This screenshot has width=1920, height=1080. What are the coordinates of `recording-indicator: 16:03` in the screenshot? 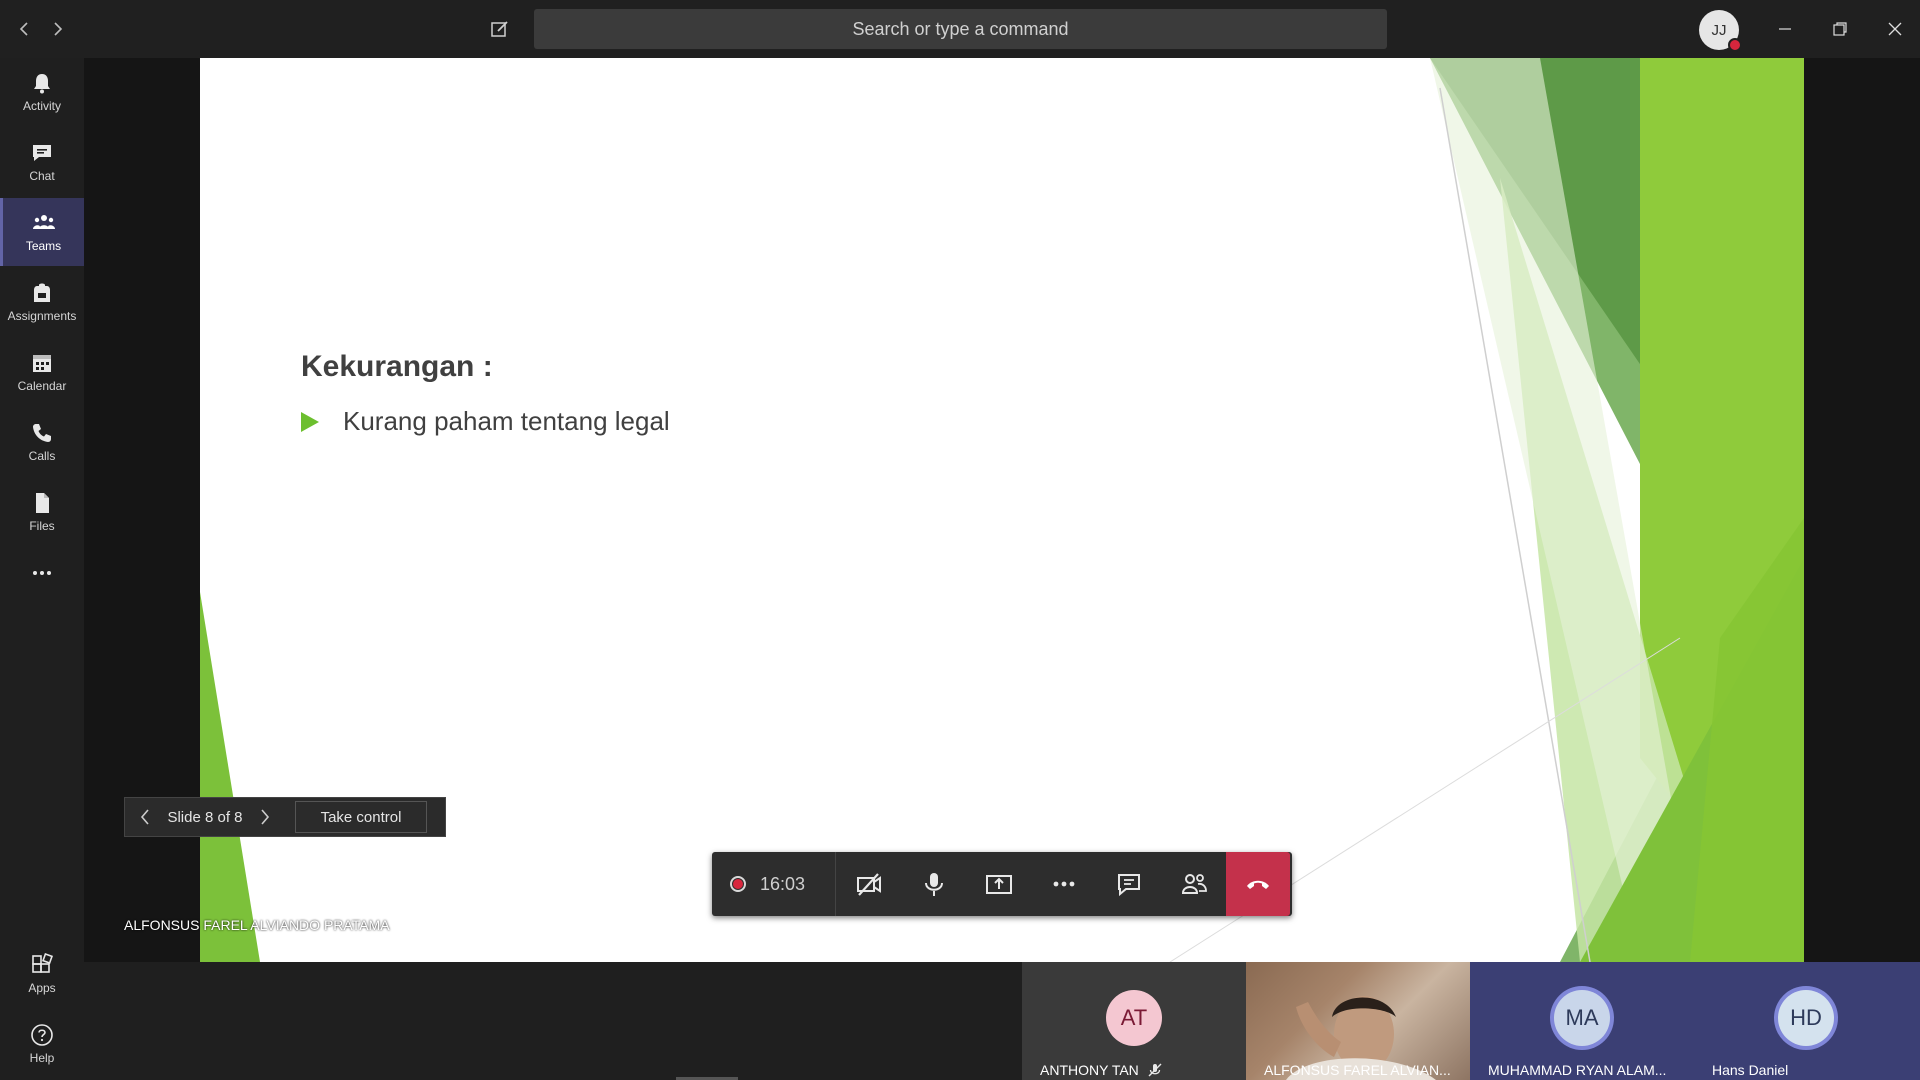 It's located at (774, 884).